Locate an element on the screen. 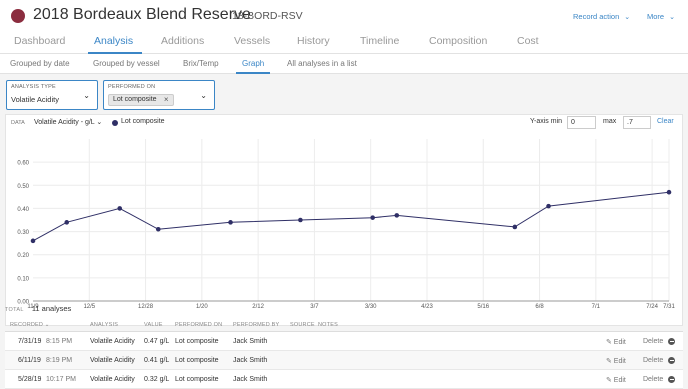 This screenshot has height=389, width=688. record-action-label: Record action is located at coordinates (596, 16).